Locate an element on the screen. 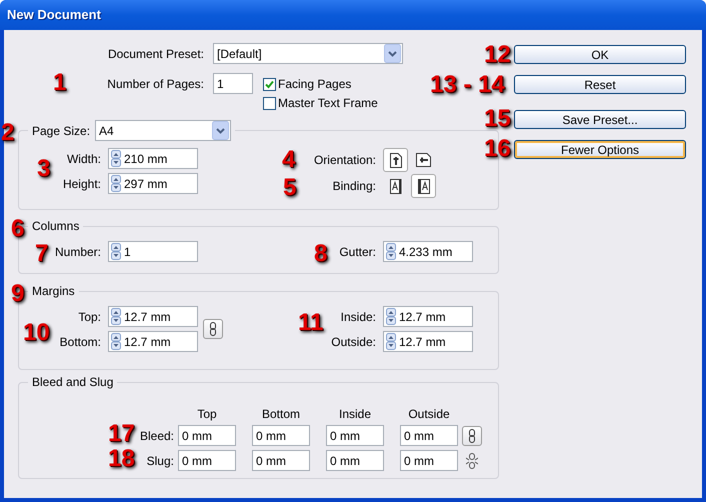  number-field: 4.233 mm is located at coordinates (428, 251).